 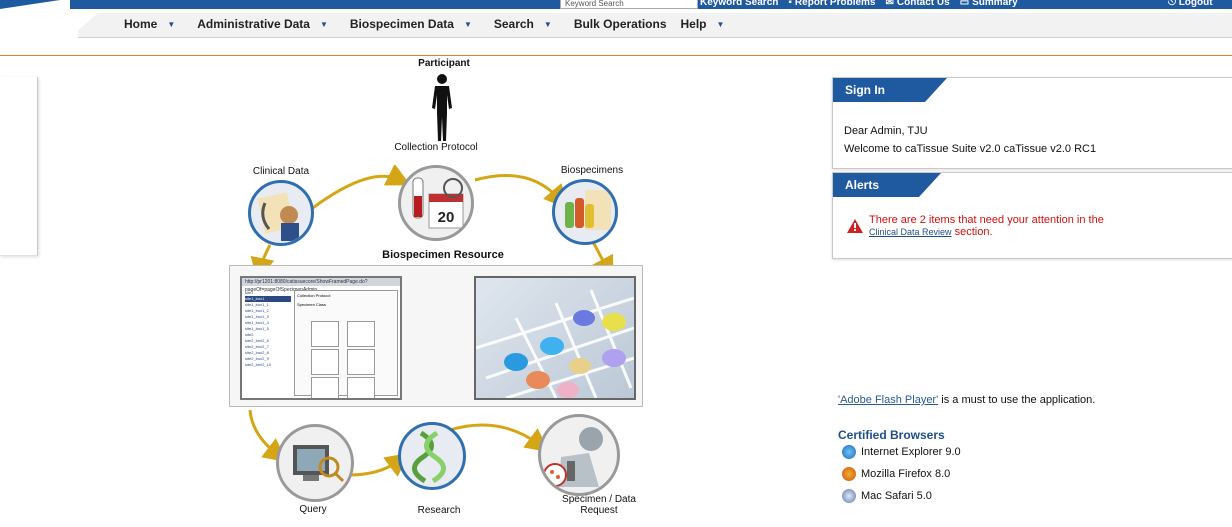 What do you see at coordinates (585, 212) in the screenshot?
I see `biospecimens-icon` at bounding box center [585, 212].